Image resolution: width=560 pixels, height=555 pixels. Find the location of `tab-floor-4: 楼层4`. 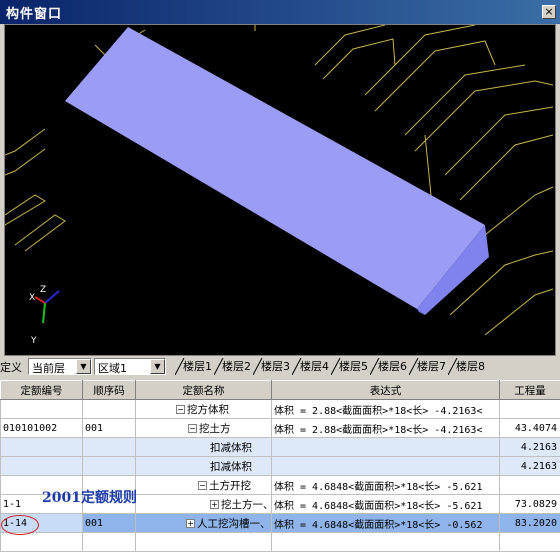

tab-floor-4: 楼层4 is located at coordinates (310, 366).